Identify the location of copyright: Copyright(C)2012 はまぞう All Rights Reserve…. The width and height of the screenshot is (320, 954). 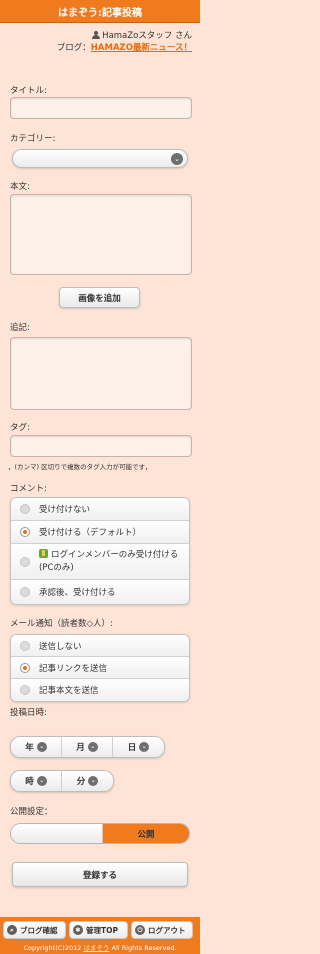
(100, 947).